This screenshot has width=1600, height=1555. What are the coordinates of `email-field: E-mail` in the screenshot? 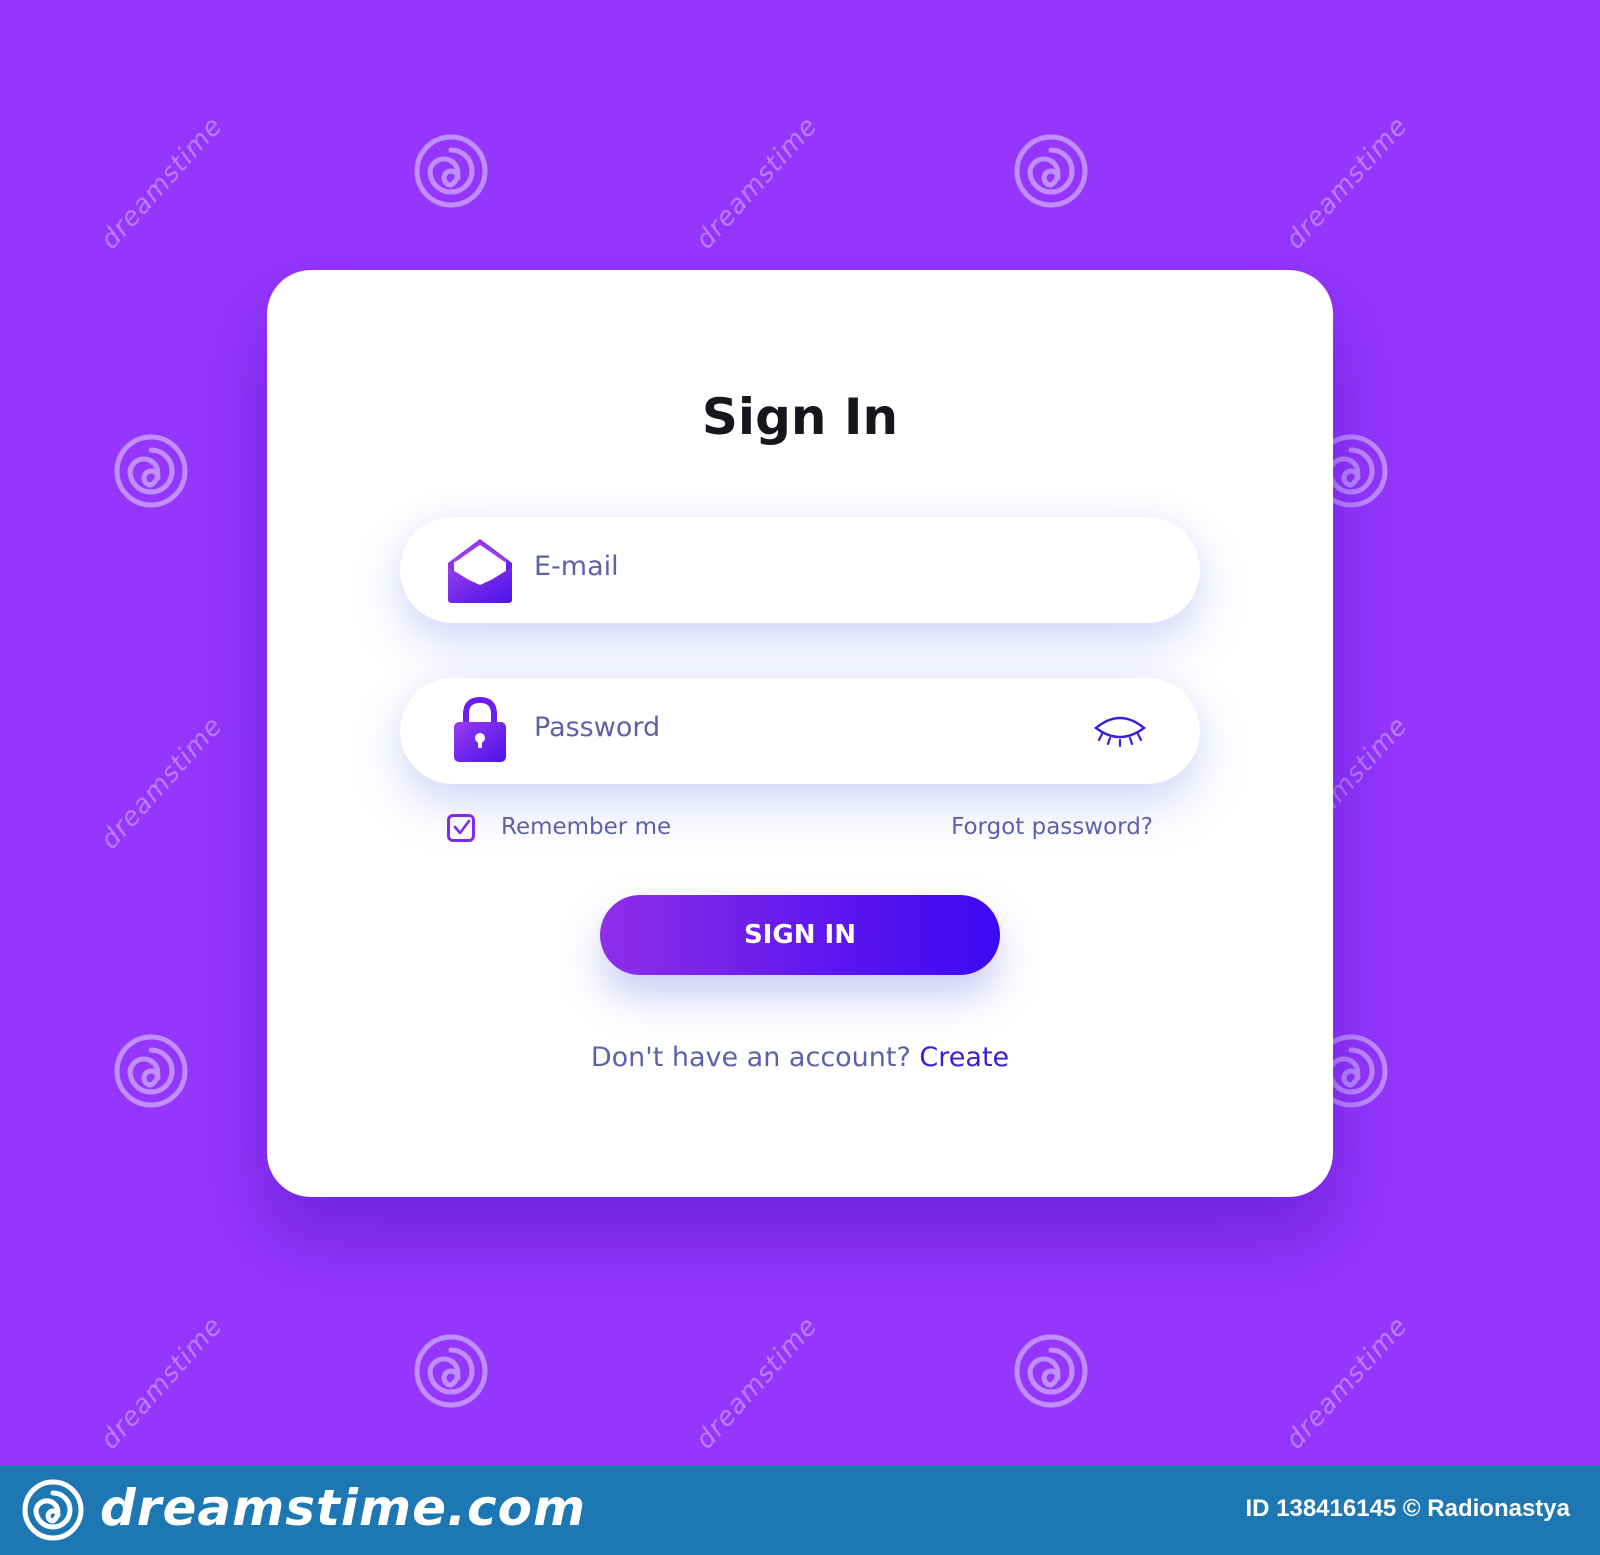 It's located at (800, 570).